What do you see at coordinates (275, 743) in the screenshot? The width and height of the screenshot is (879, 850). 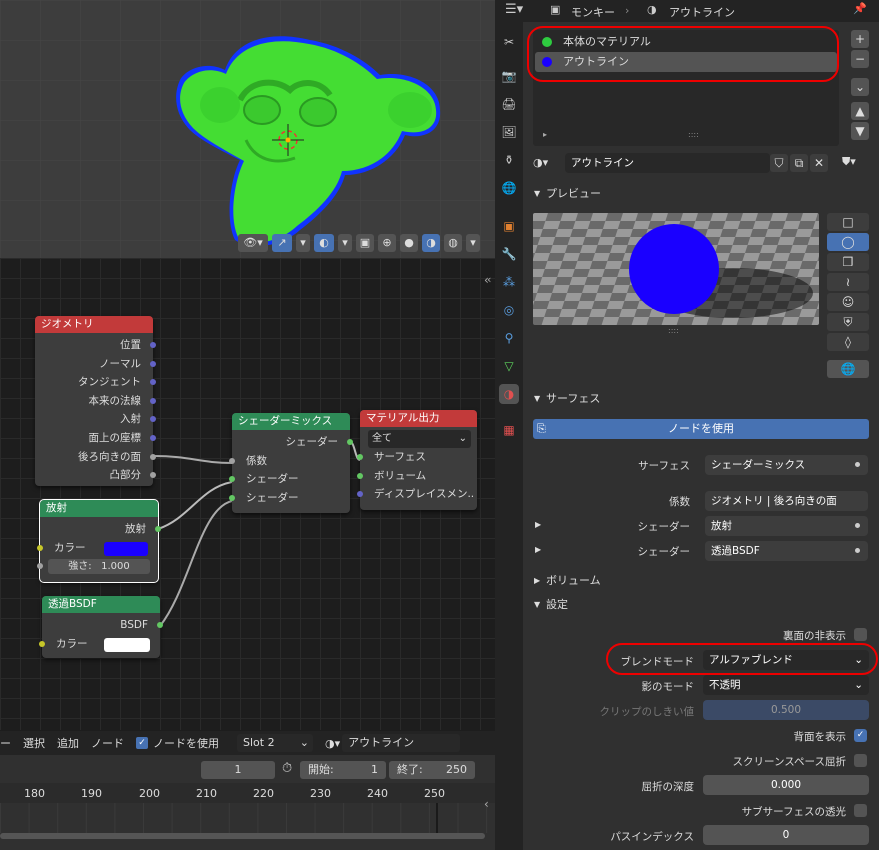 I see `slot-select: Slot 2 ⌄` at bounding box center [275, 743].